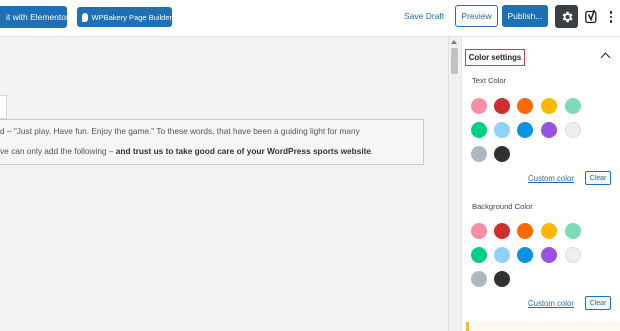  I want to click on wpbakery-page-builder-button: WPBakery Page Builder, so click(124, 17).